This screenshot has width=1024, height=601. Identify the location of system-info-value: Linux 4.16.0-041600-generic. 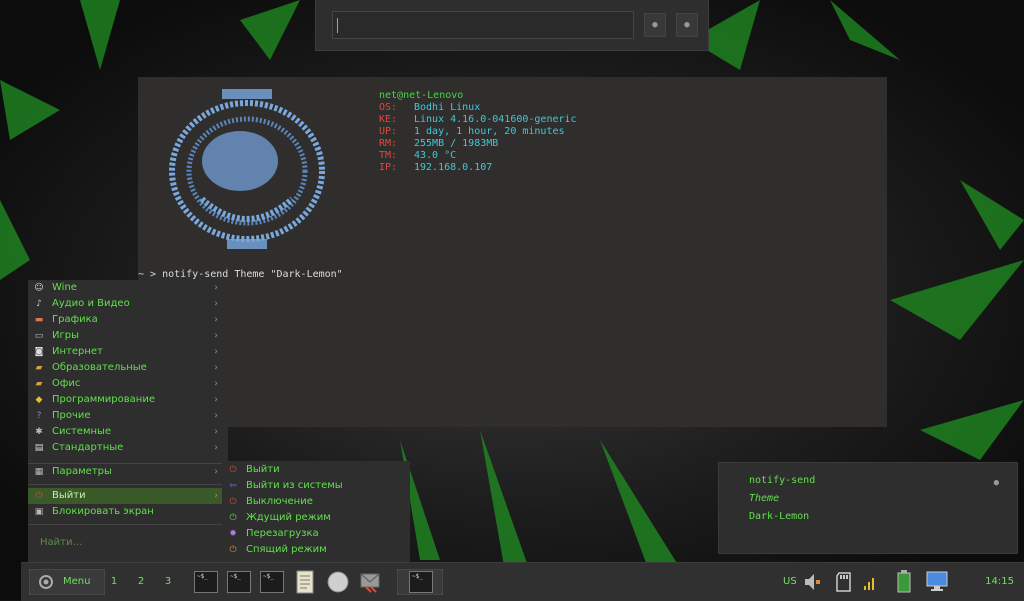
(495, 119).